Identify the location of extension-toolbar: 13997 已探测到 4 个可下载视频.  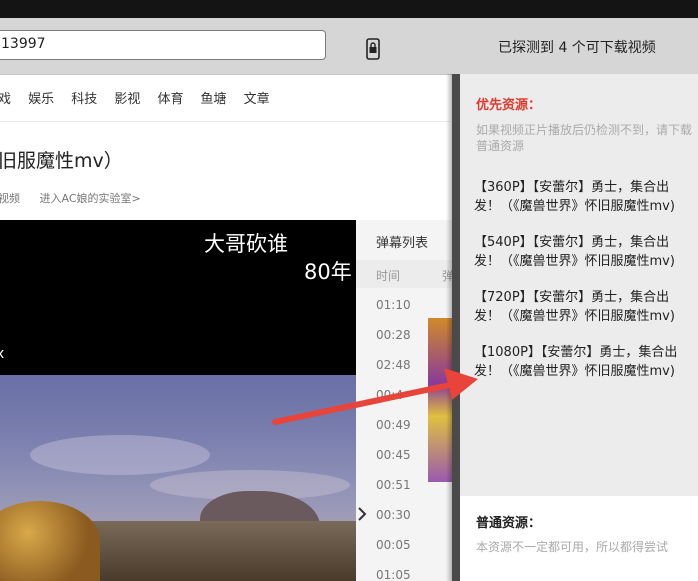
(349, 46).